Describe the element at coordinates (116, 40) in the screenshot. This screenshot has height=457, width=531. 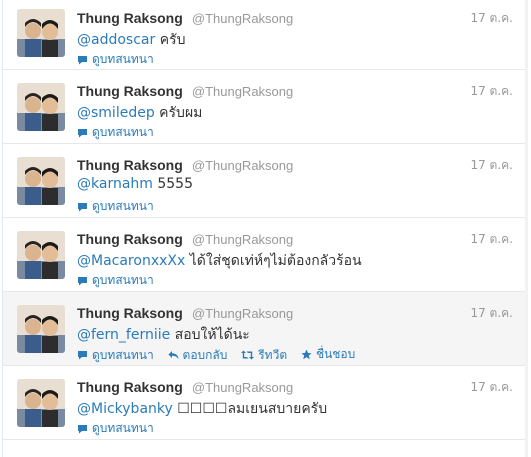
I see `mention-link: @addoscar` at that location.